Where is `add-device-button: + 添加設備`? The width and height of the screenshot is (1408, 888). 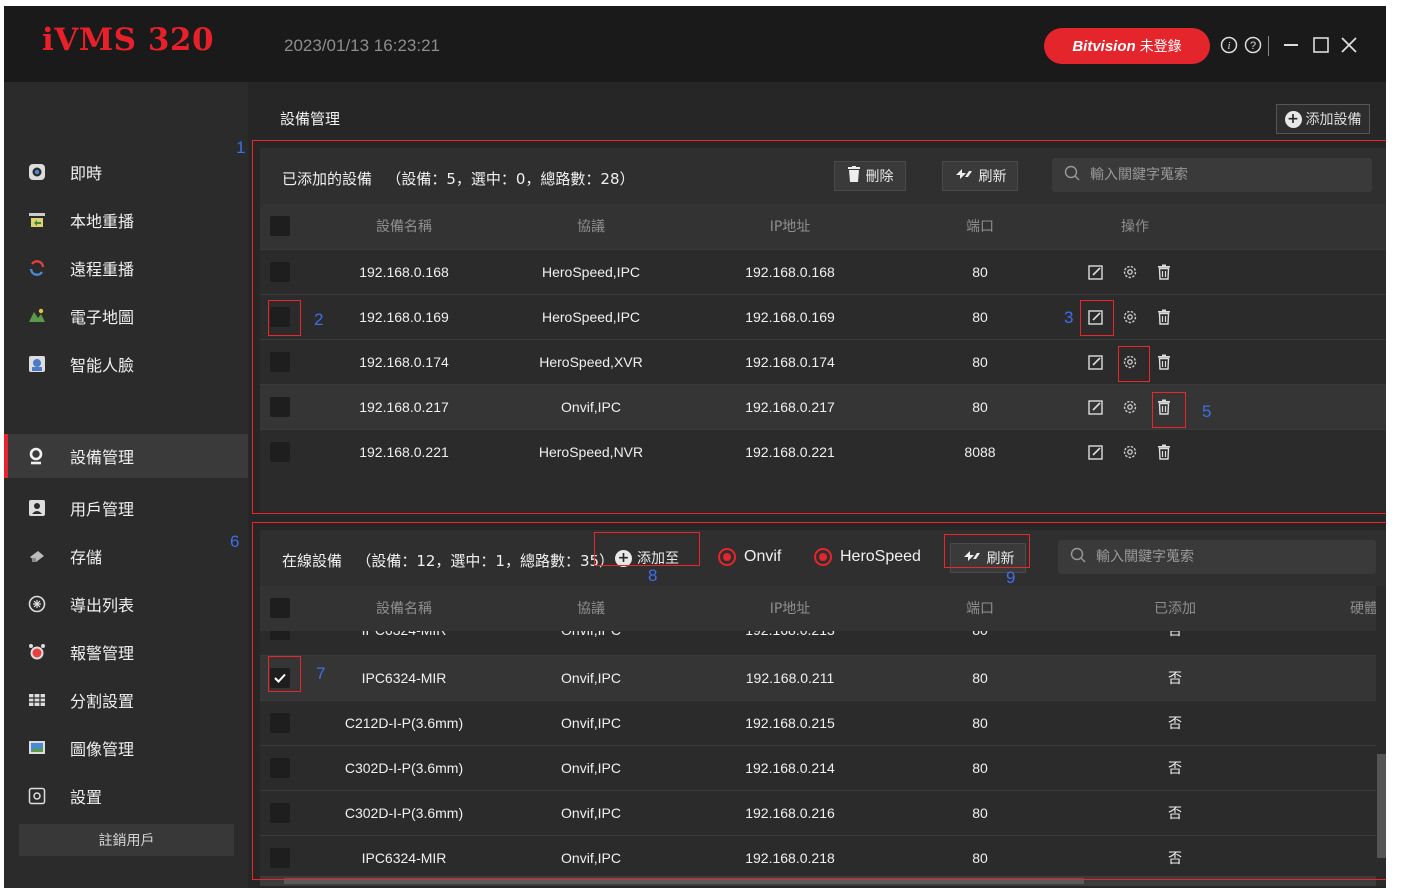 add-device-button: + 添加設備 is located at coordinates (1323, 119).